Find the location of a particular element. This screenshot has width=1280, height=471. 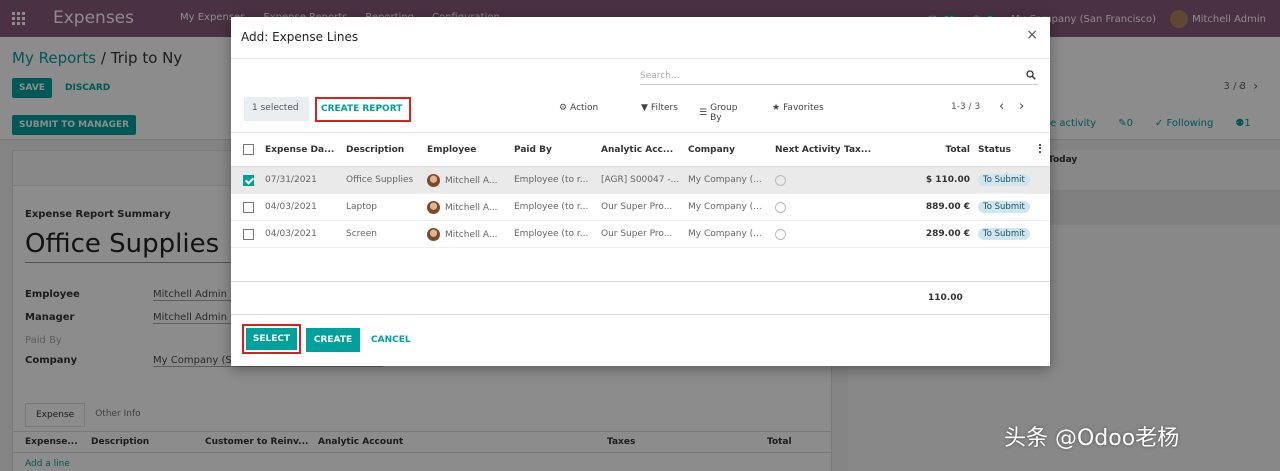

cell-description: Laptop is located at coordinates (382, 207).